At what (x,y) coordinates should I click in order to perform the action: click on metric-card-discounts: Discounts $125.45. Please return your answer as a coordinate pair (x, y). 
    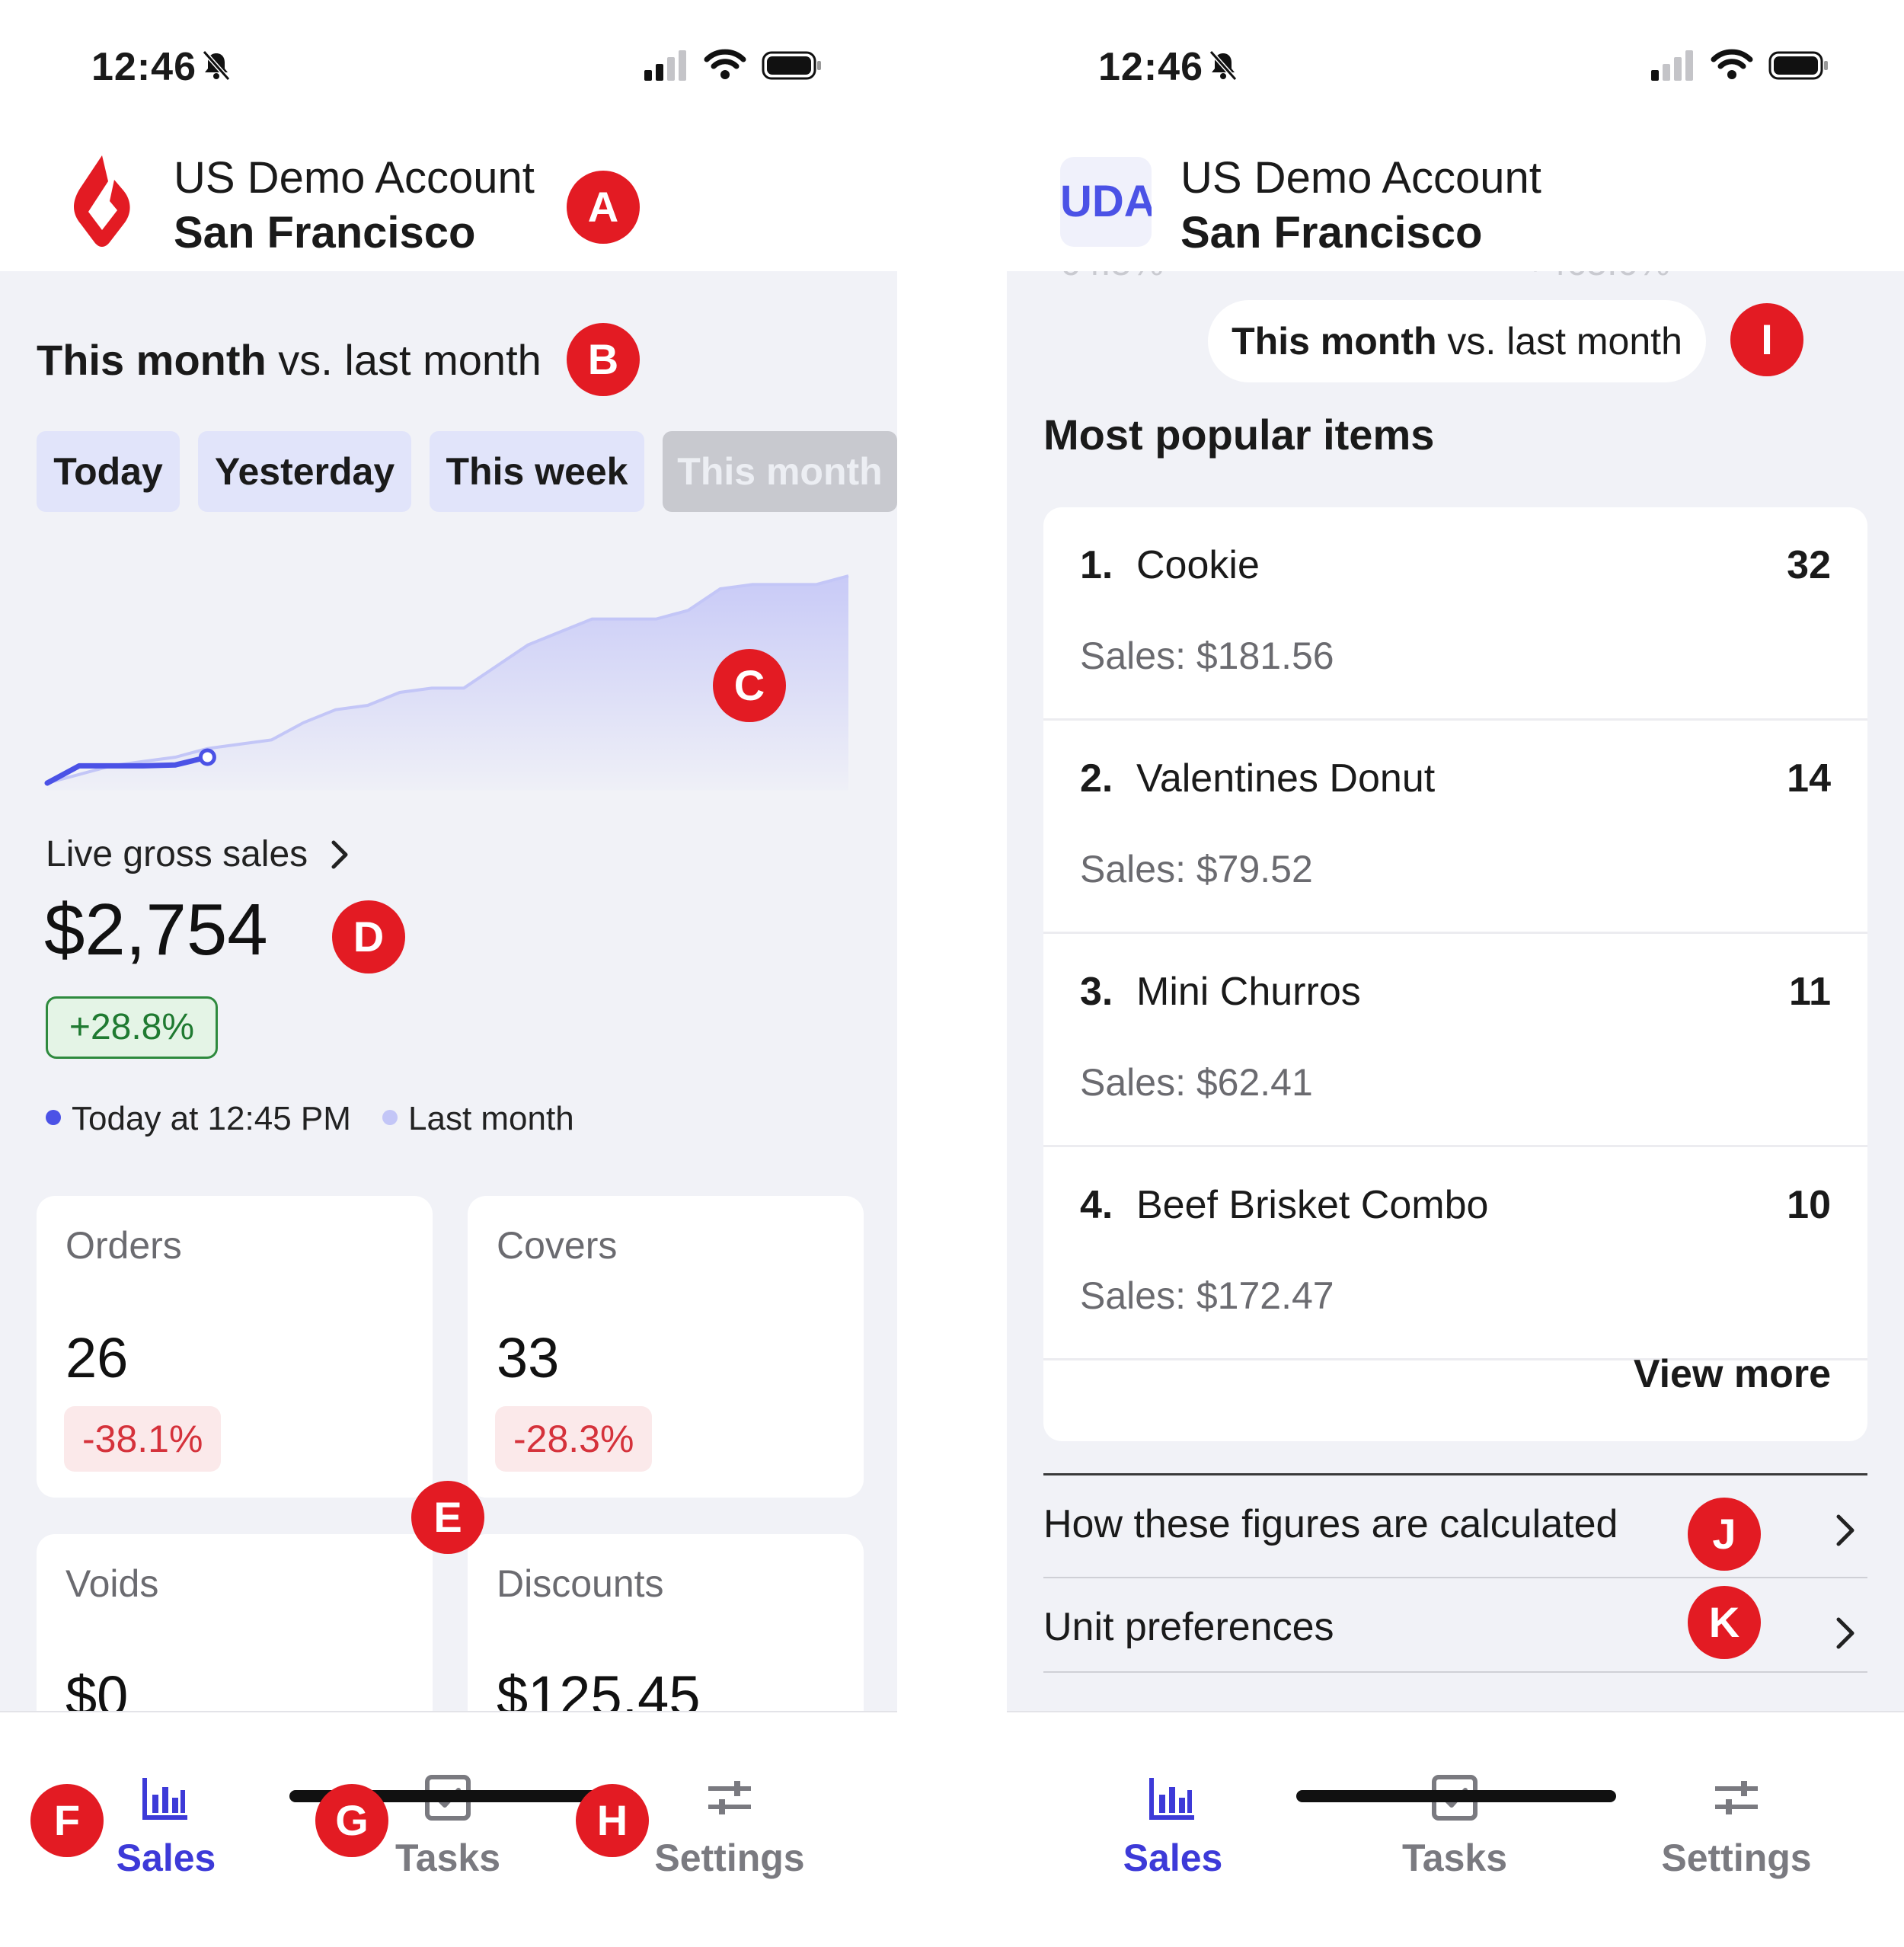
    Looking at the image, I should click on (666, 1622).